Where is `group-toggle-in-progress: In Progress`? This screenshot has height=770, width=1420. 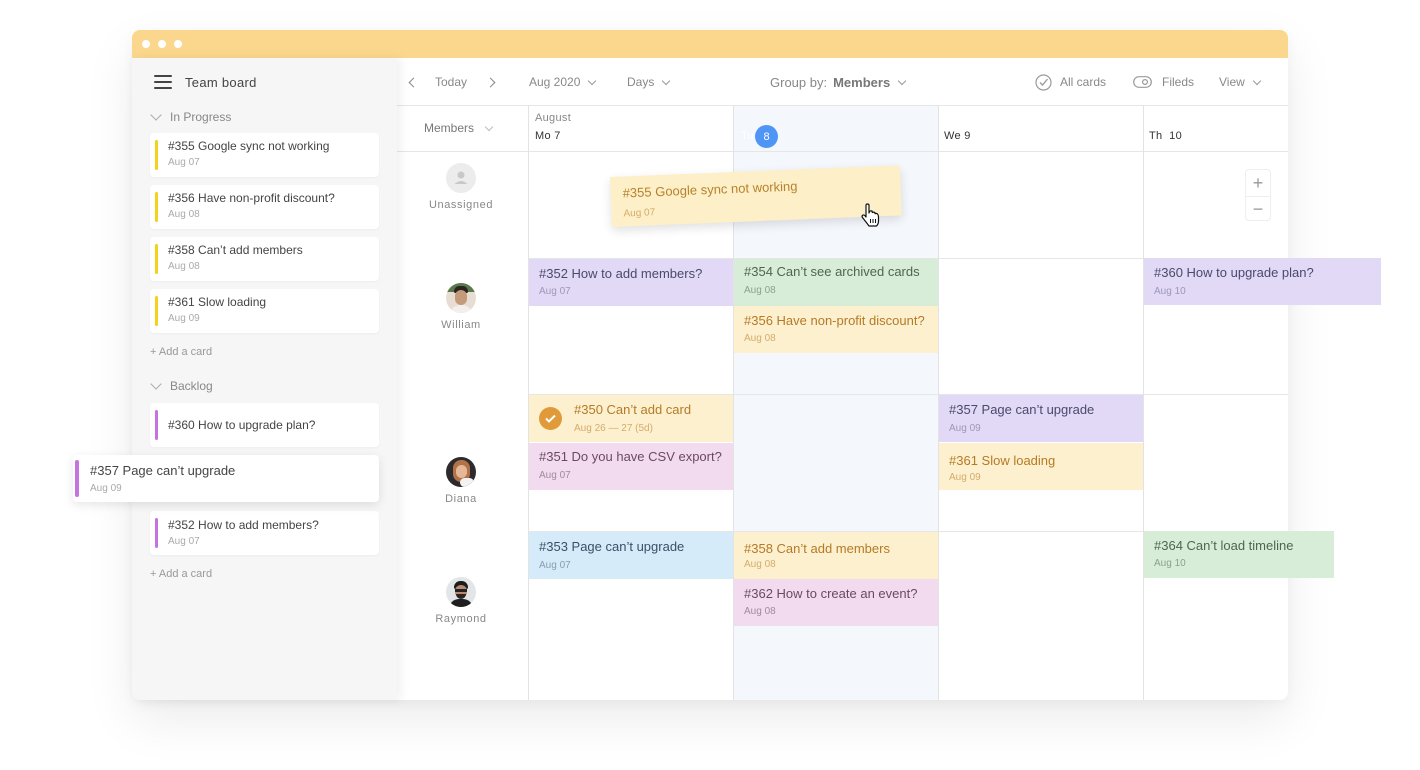
group-toggle-in-progress: In Progress is located at coordinates (190, 116).